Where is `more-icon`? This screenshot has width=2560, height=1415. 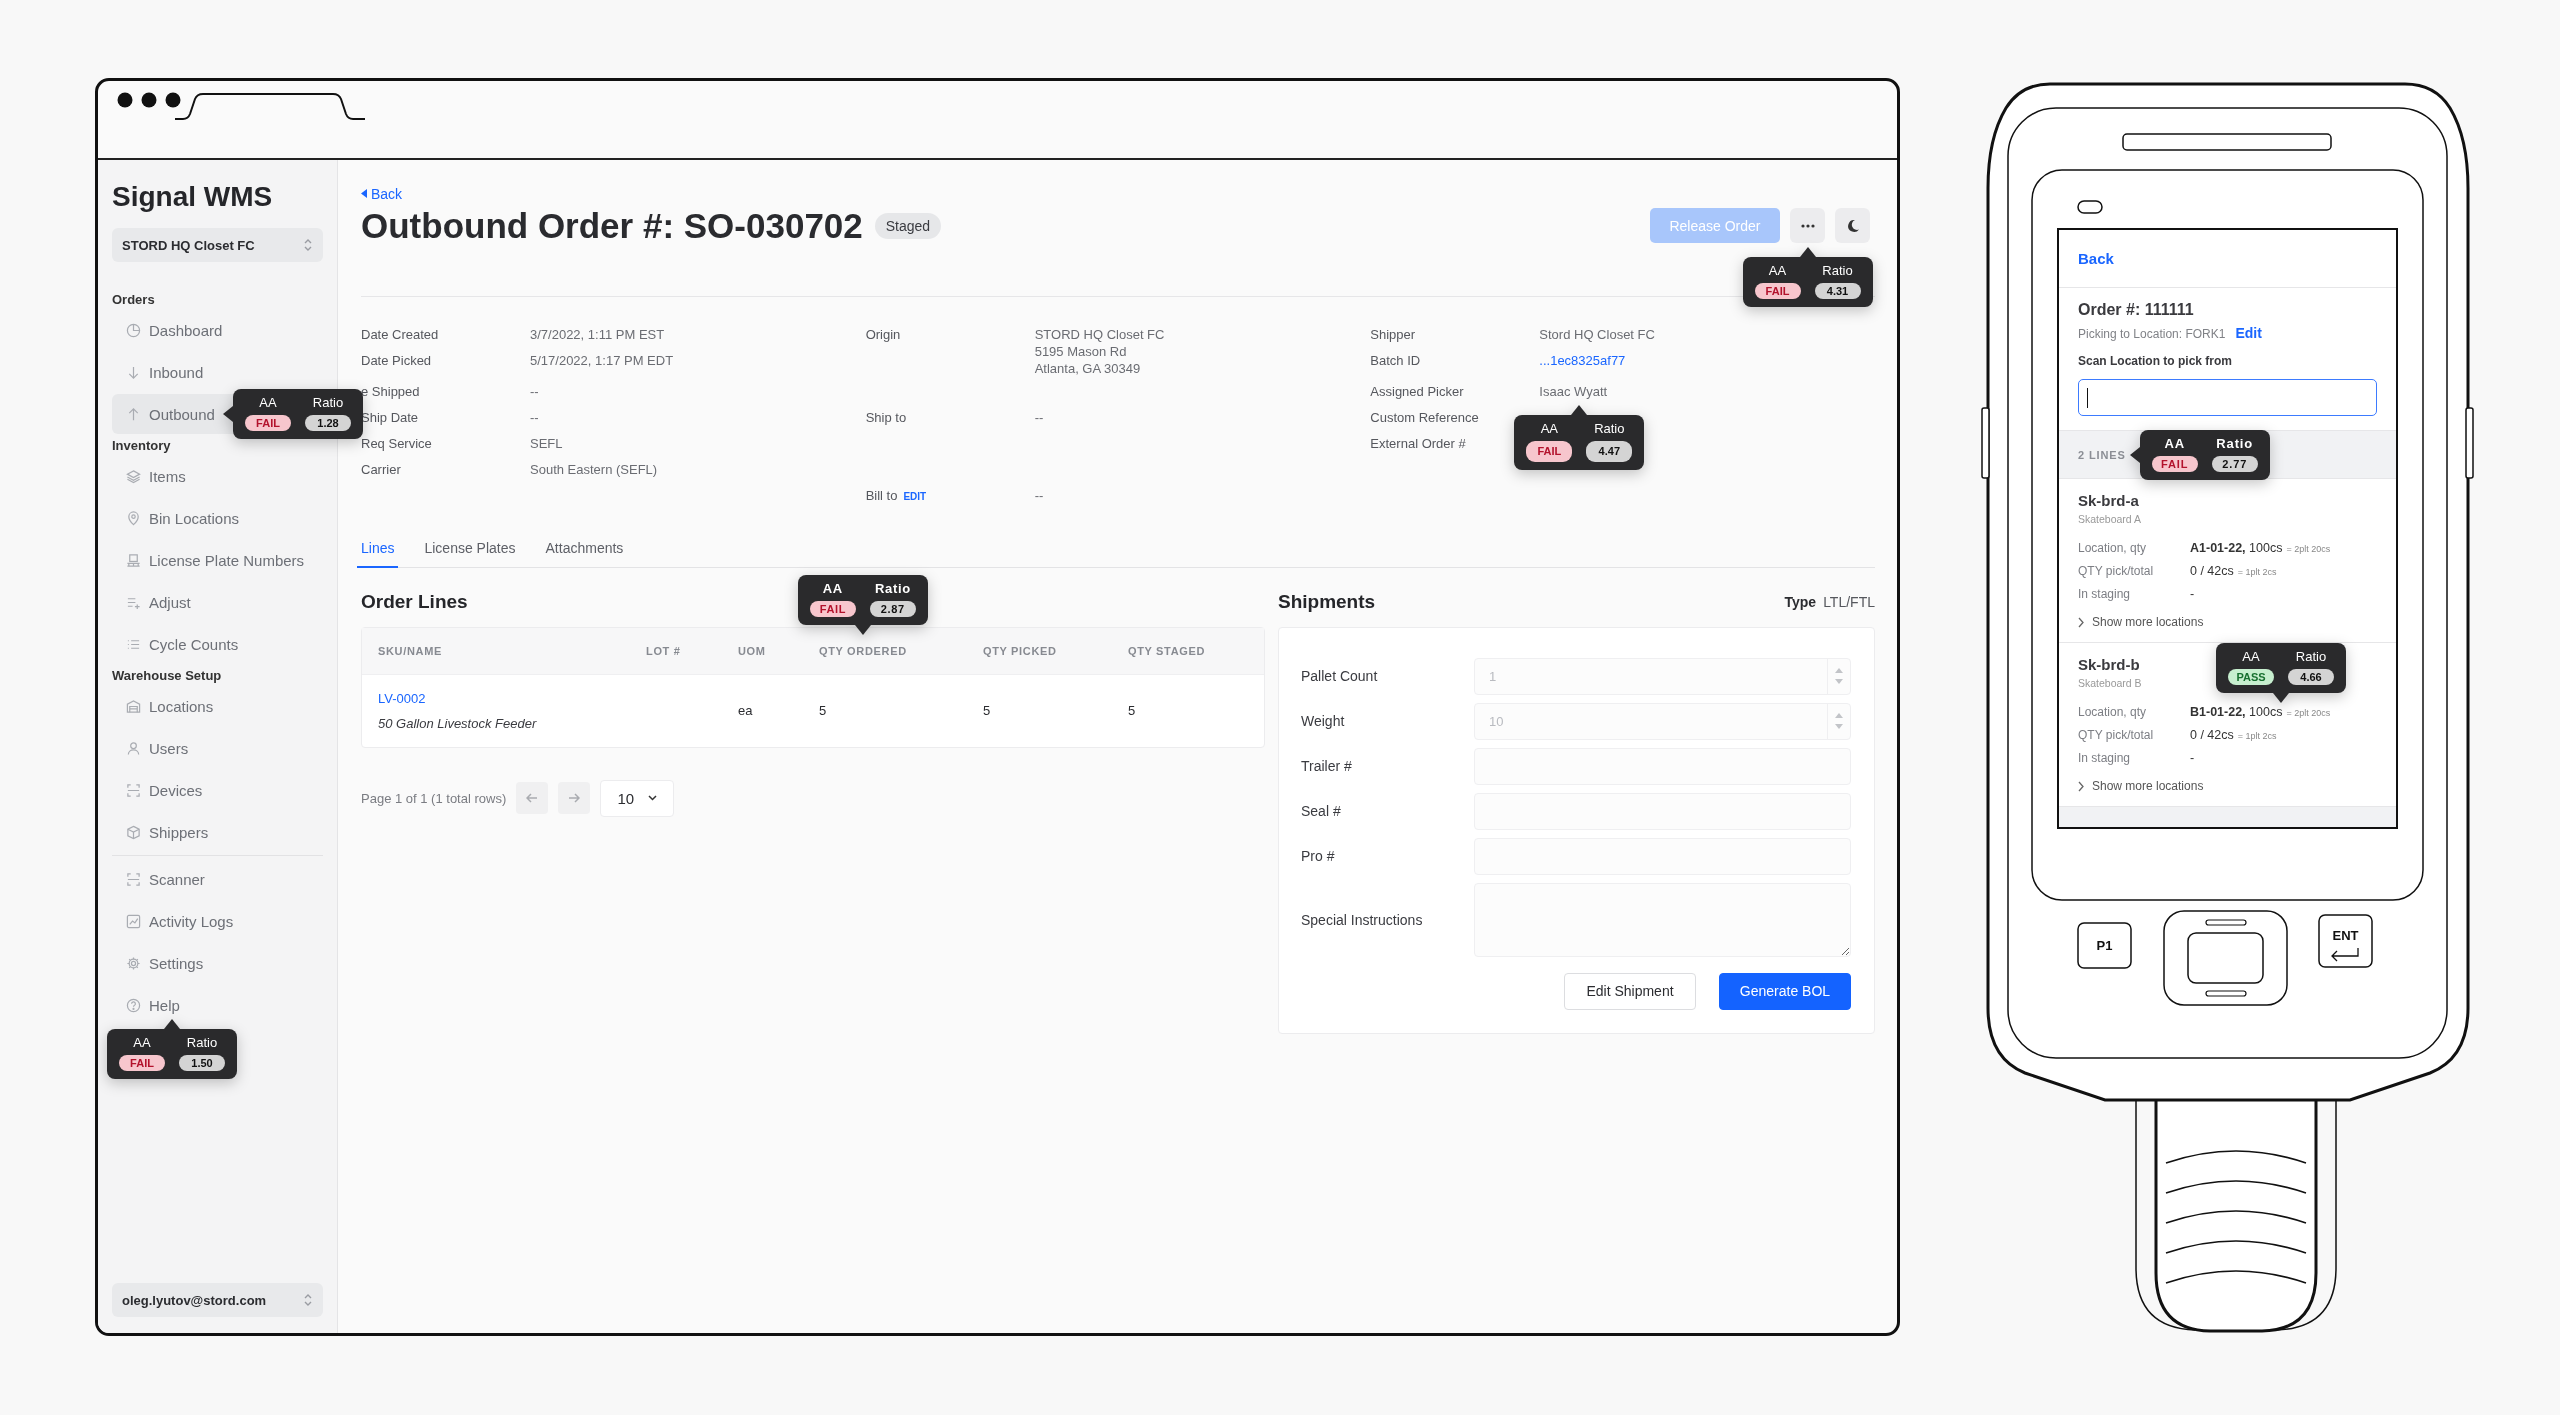
more-icon is located at coordinates (1807, 225).